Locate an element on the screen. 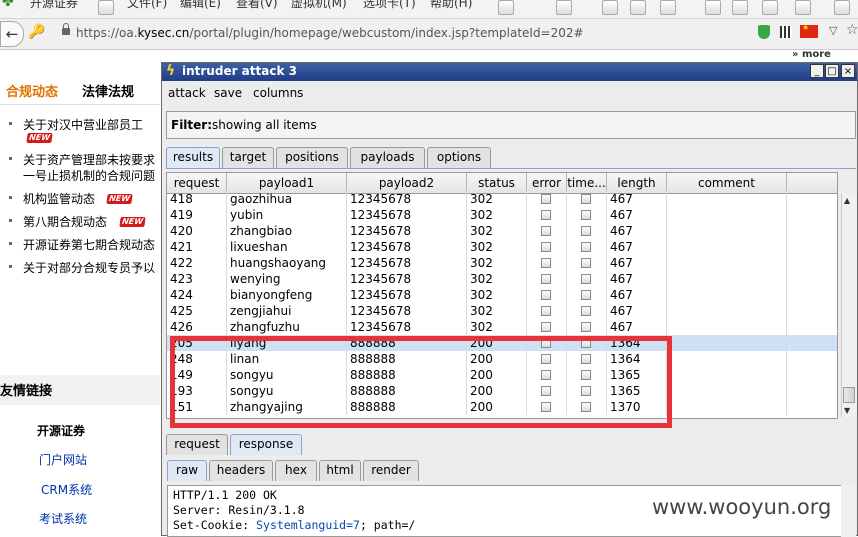 The image size is (858, 537). maximize-button: □ is located at coordinates (832, 71).